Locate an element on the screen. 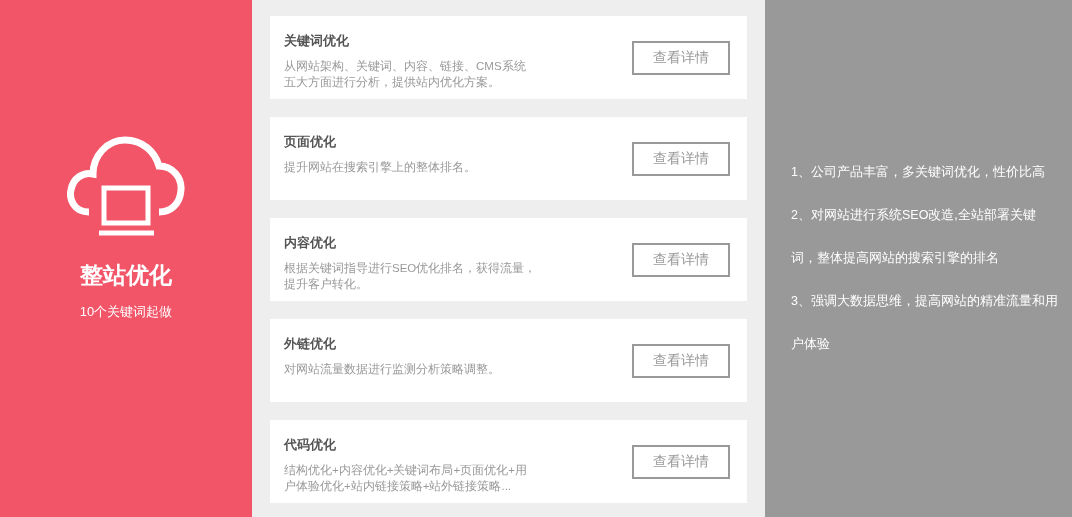 The height and width of the screenshot is (517, 1072). service-description: 提升网站在搜索引擎上的整体排名。 is located at coordinates (380, 167).